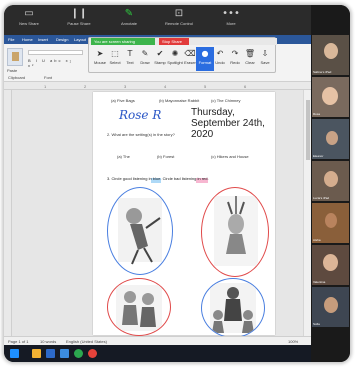 Image resolution: width=355 pixels, height=369 pixels. What do you see at coordinates (27, 39) in the screenshot?
I see `tab-home: Home` at bounding box center [27, 39].